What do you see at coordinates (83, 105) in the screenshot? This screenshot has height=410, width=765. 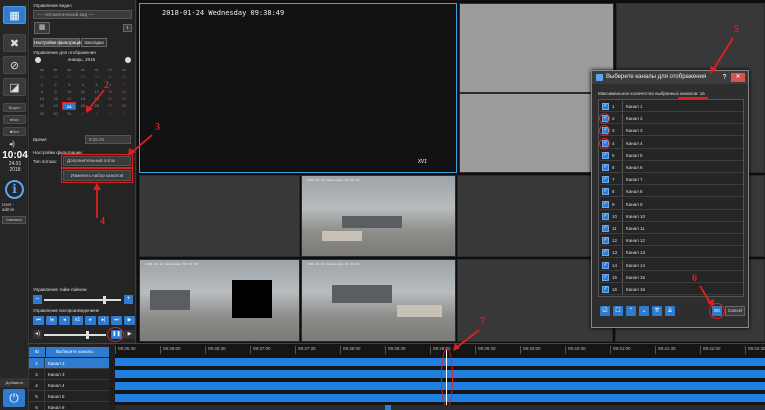 I see `calendar-day: 25` at bounding box center [83, 105].